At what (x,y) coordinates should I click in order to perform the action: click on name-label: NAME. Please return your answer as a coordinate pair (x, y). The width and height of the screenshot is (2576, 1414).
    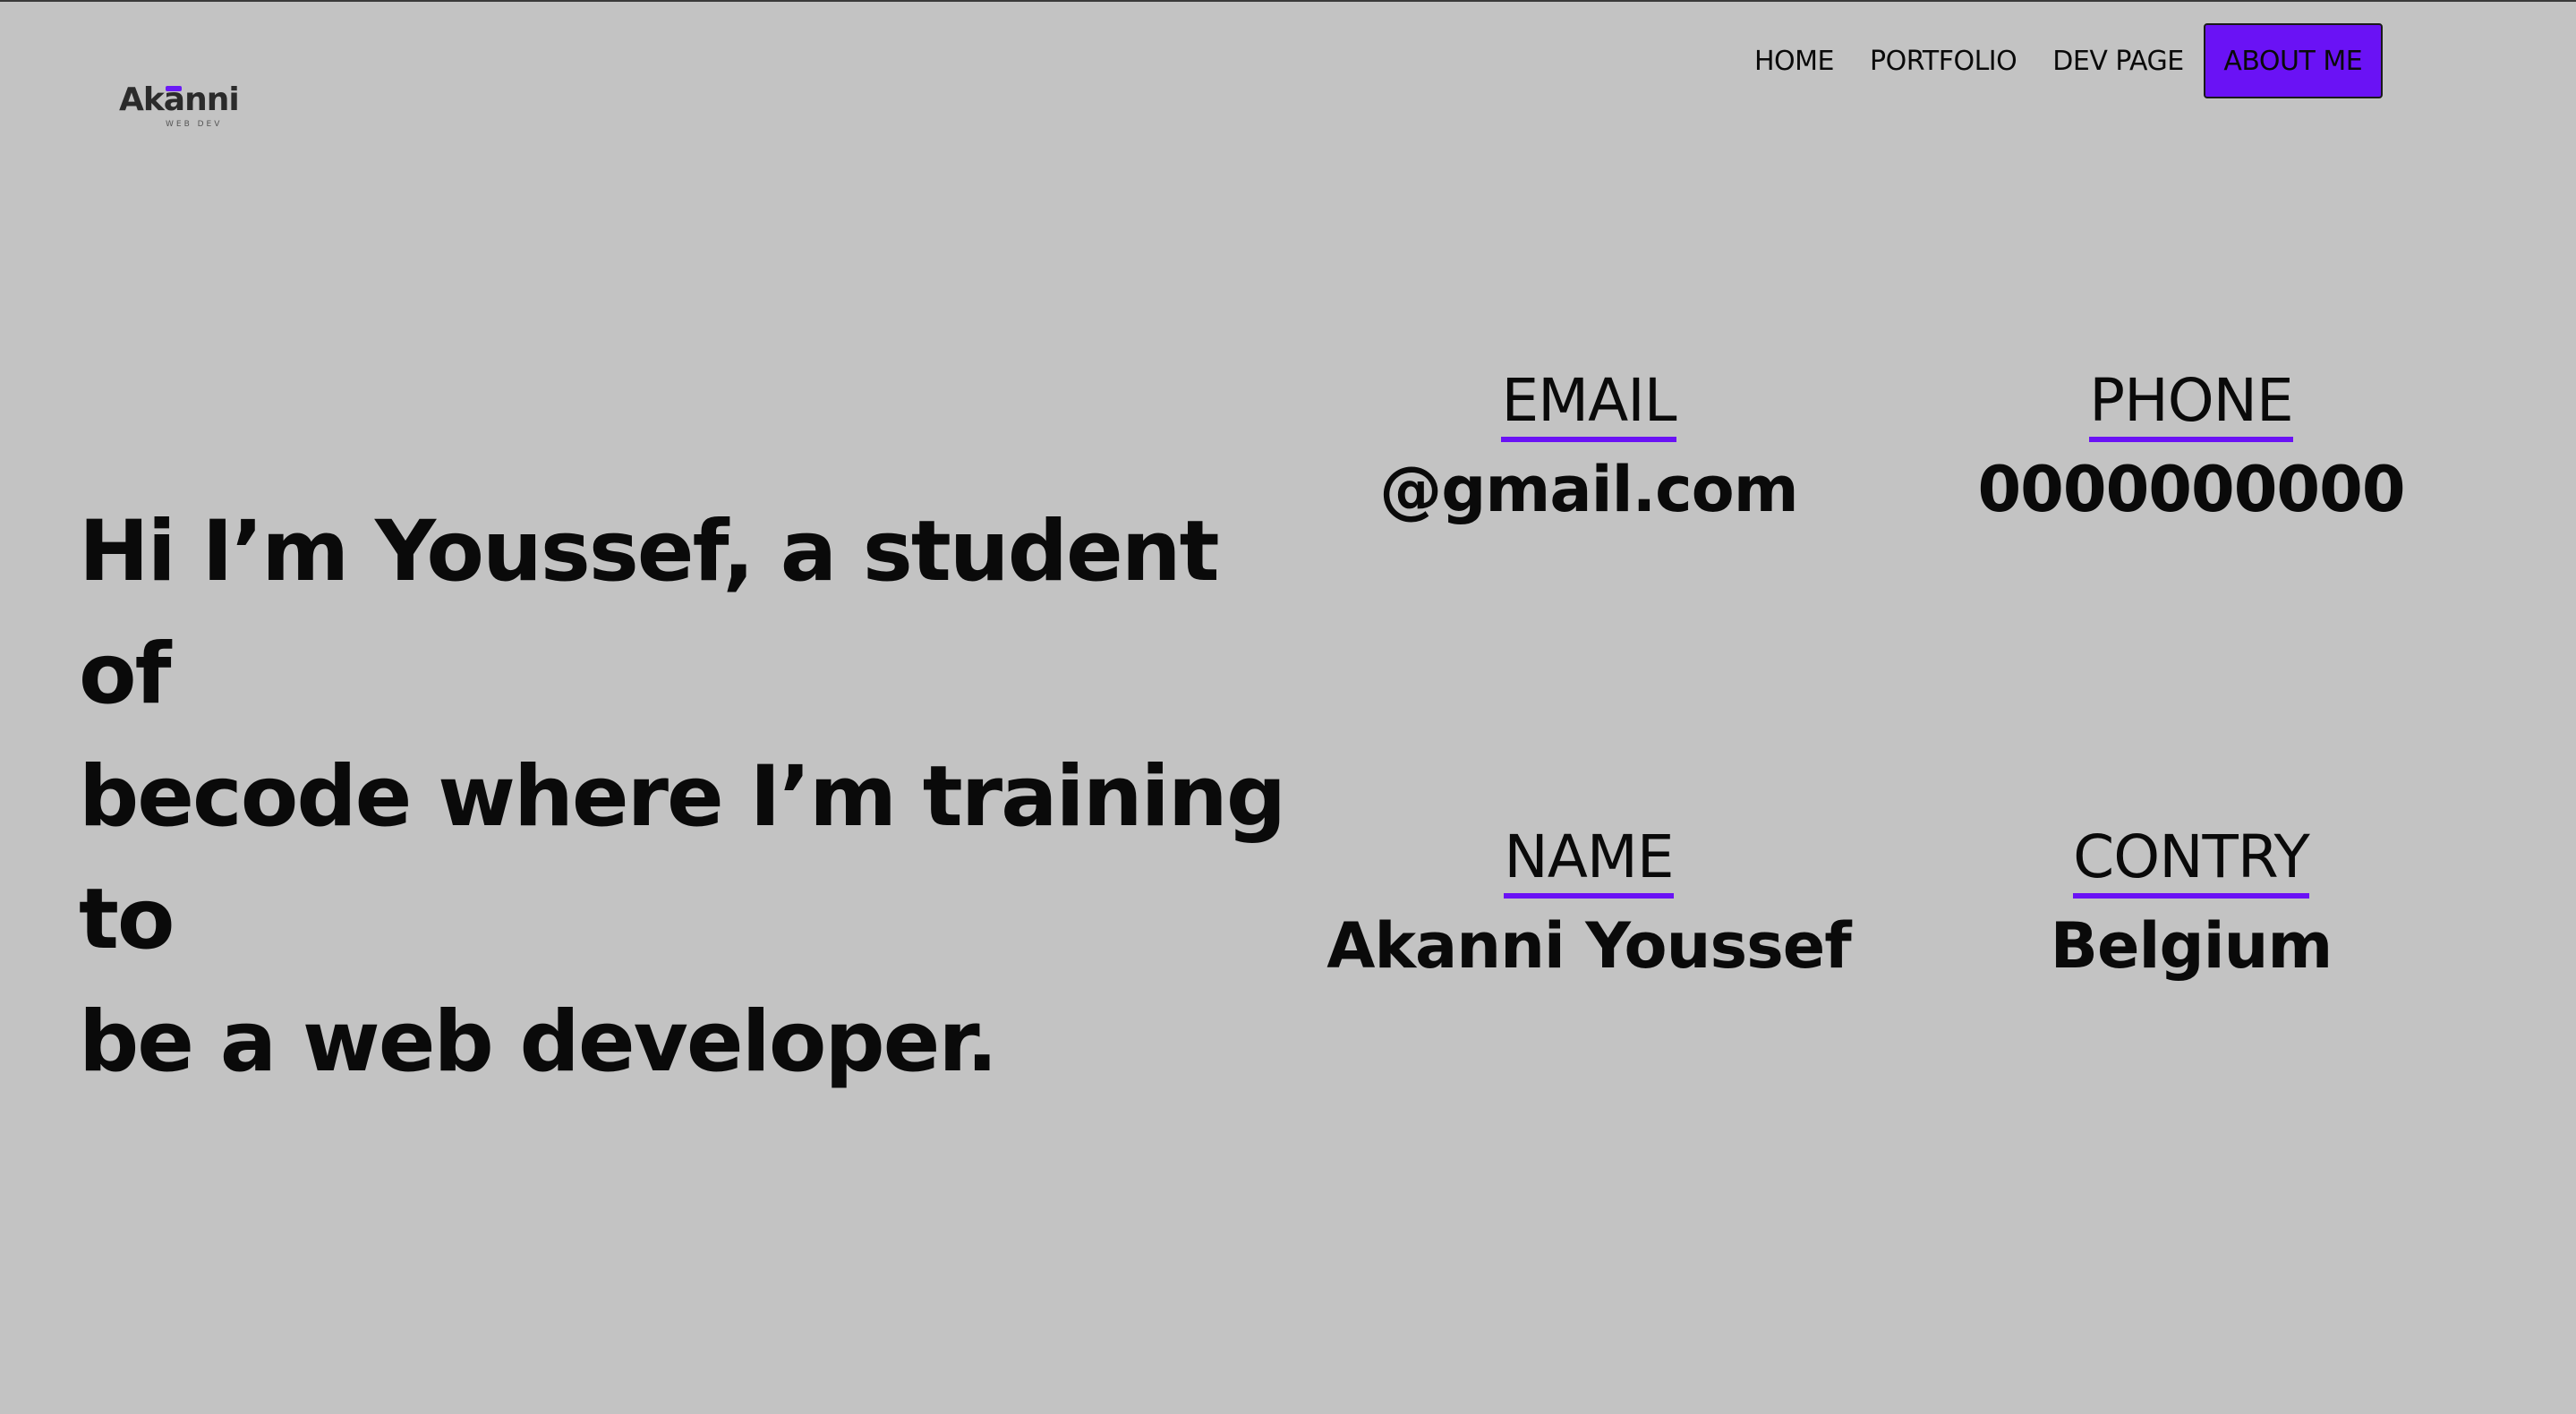
    Looking at the image, I should click on (1589, 860).